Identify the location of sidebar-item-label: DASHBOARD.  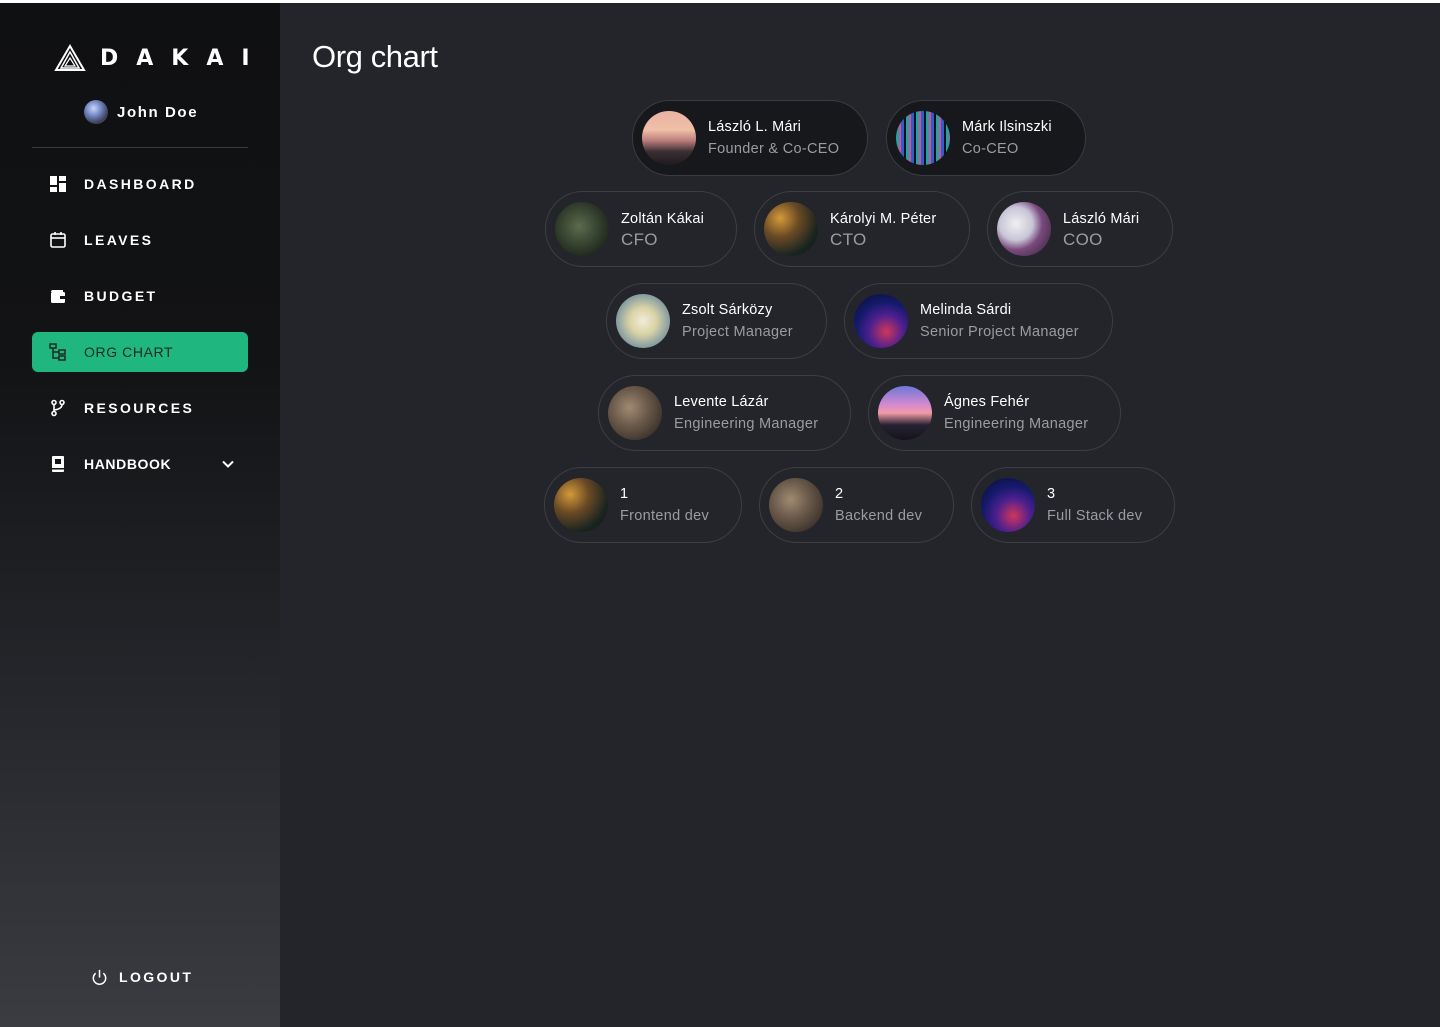
(140, 184).